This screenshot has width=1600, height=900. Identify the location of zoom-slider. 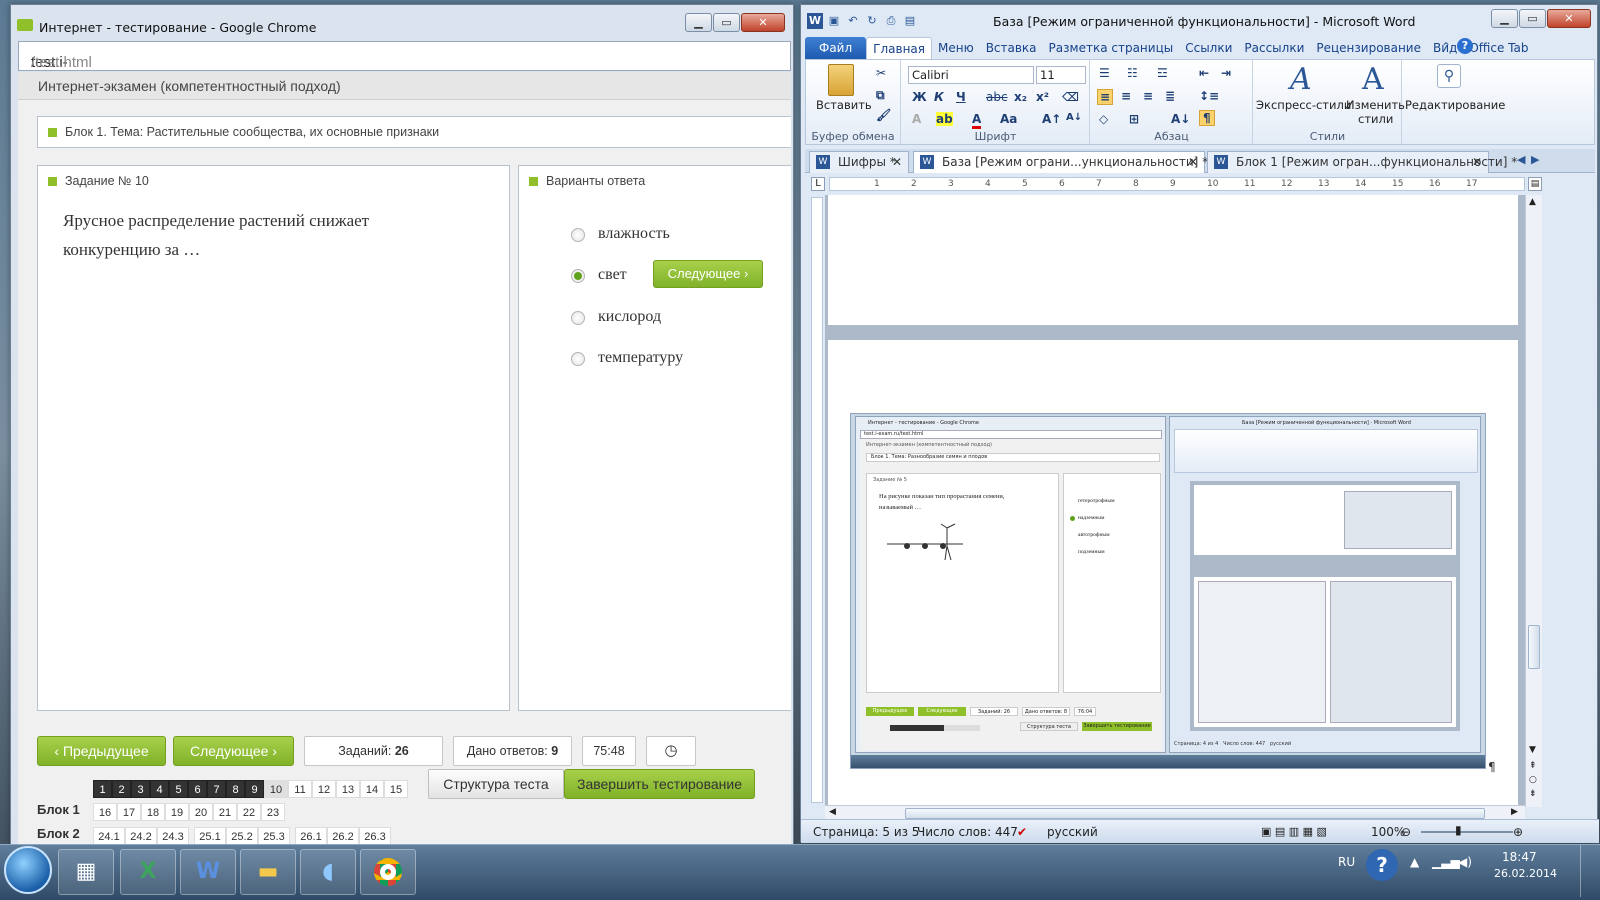
(1467, 832).